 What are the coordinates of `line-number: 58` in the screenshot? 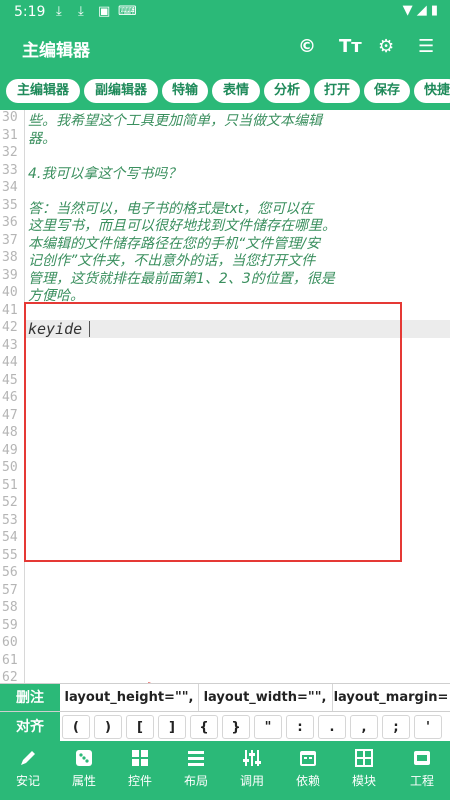 It's located at (10, 607).